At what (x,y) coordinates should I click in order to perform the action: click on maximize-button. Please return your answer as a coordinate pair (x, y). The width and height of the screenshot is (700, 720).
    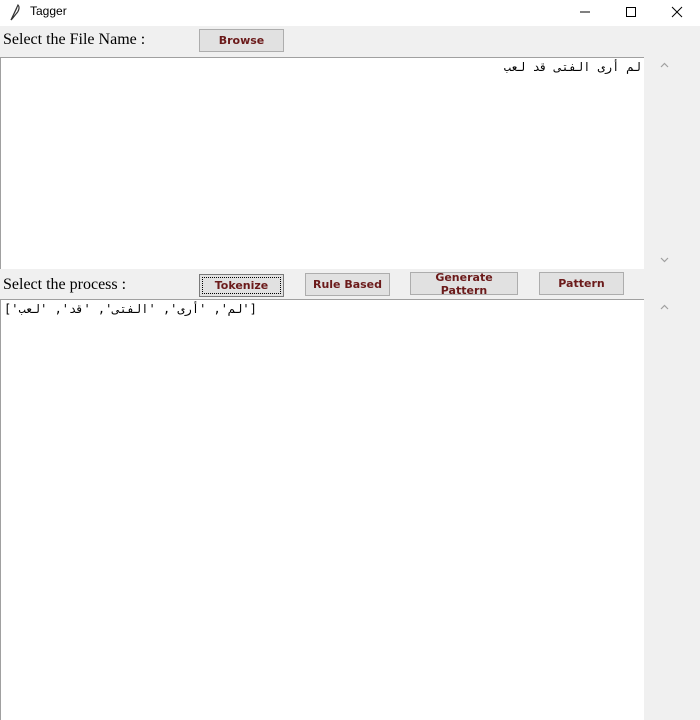
    Looking at the image, I should click on (631, 12).